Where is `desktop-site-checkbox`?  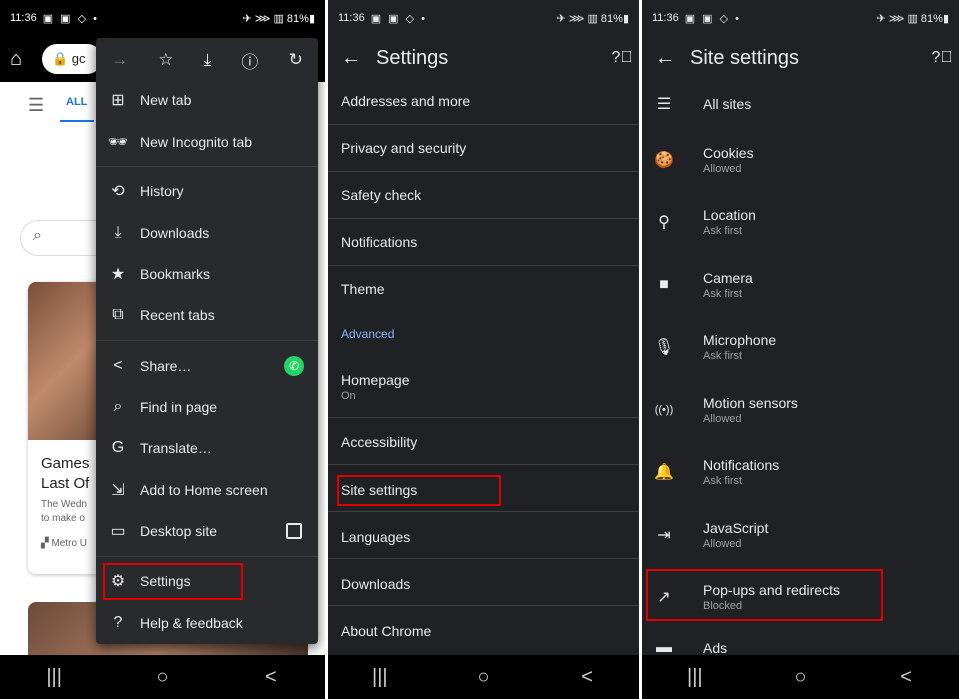 desktop-site-checkbox is located at coordinates (294, 531).